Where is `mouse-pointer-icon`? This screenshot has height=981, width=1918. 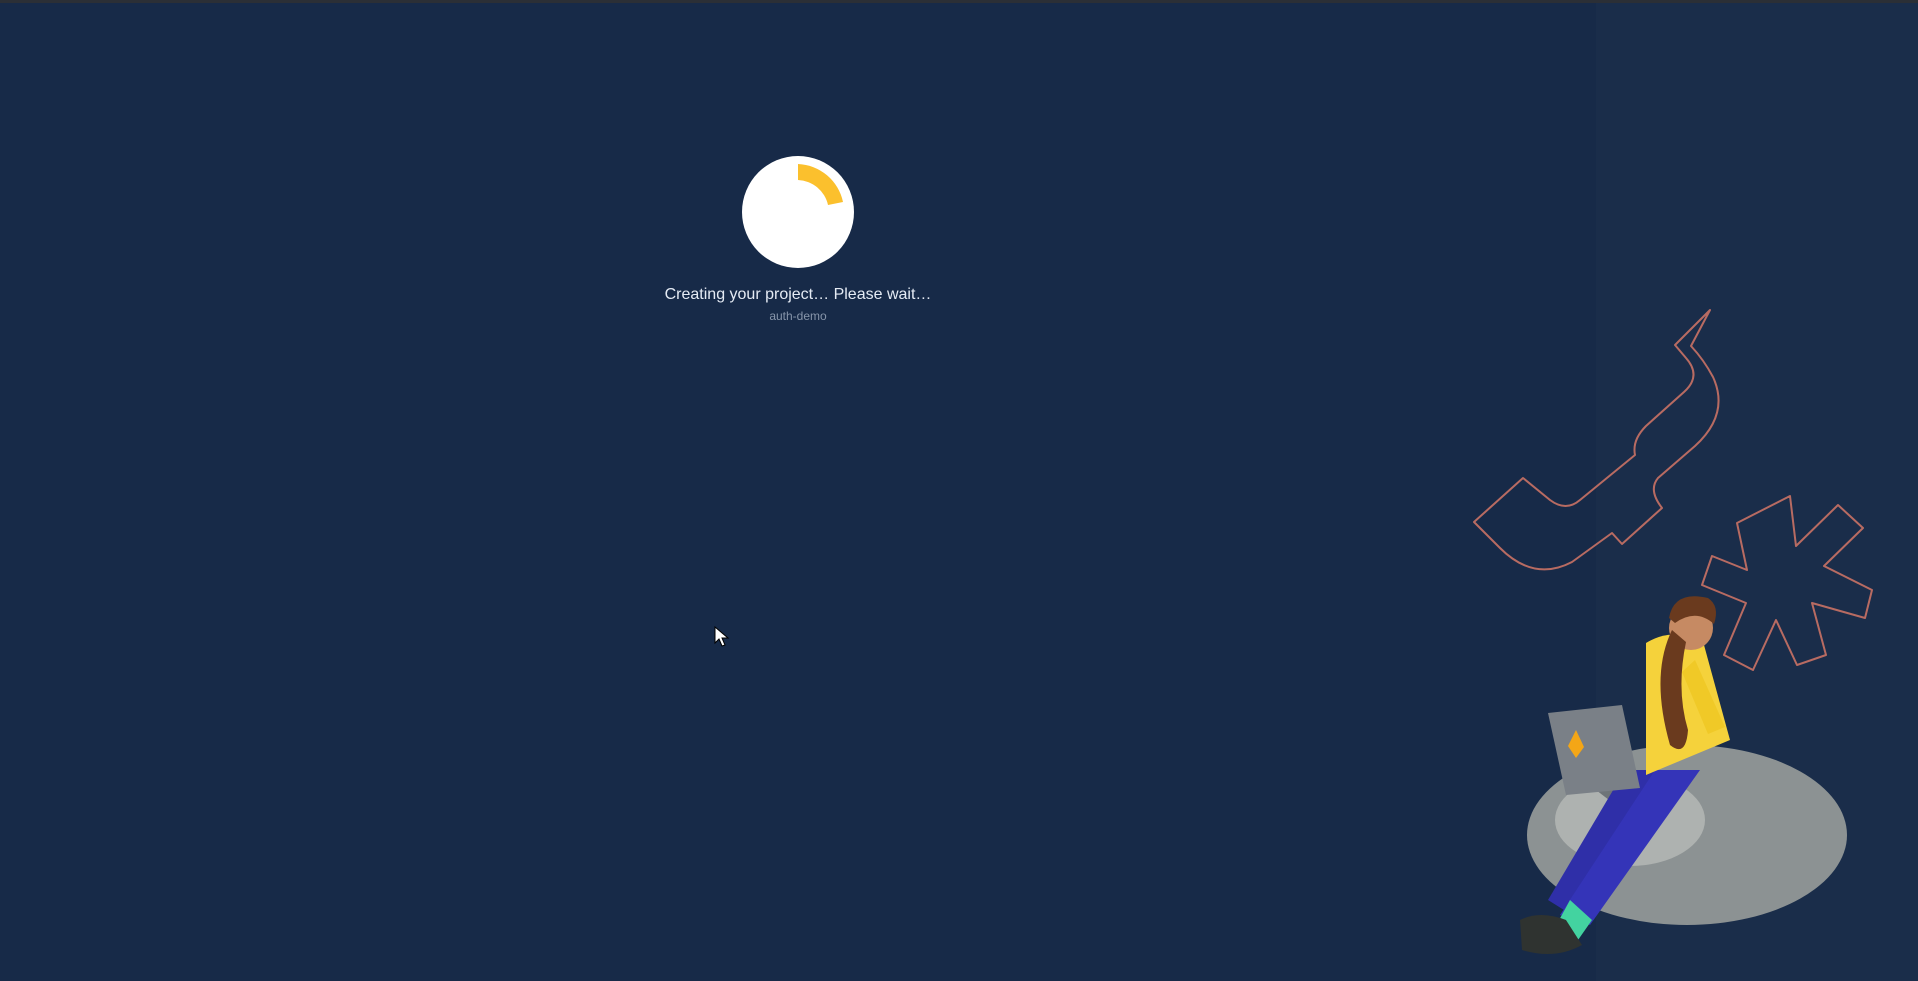 mouse-pointer-icon is located at coordinates (722, 636).